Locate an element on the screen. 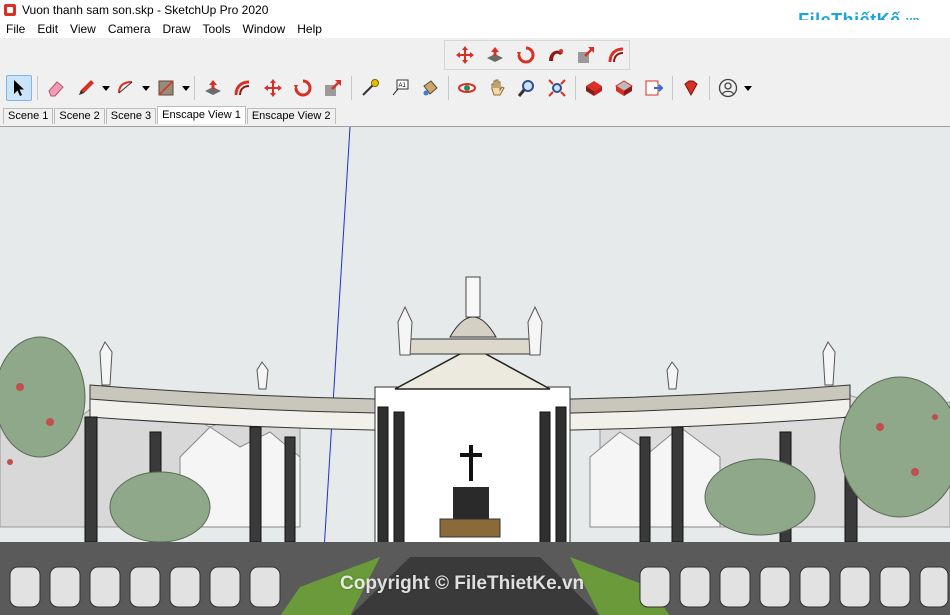 This screenshot has width=950, height=615. menu-window: Window is located at coordinates (264, 29).